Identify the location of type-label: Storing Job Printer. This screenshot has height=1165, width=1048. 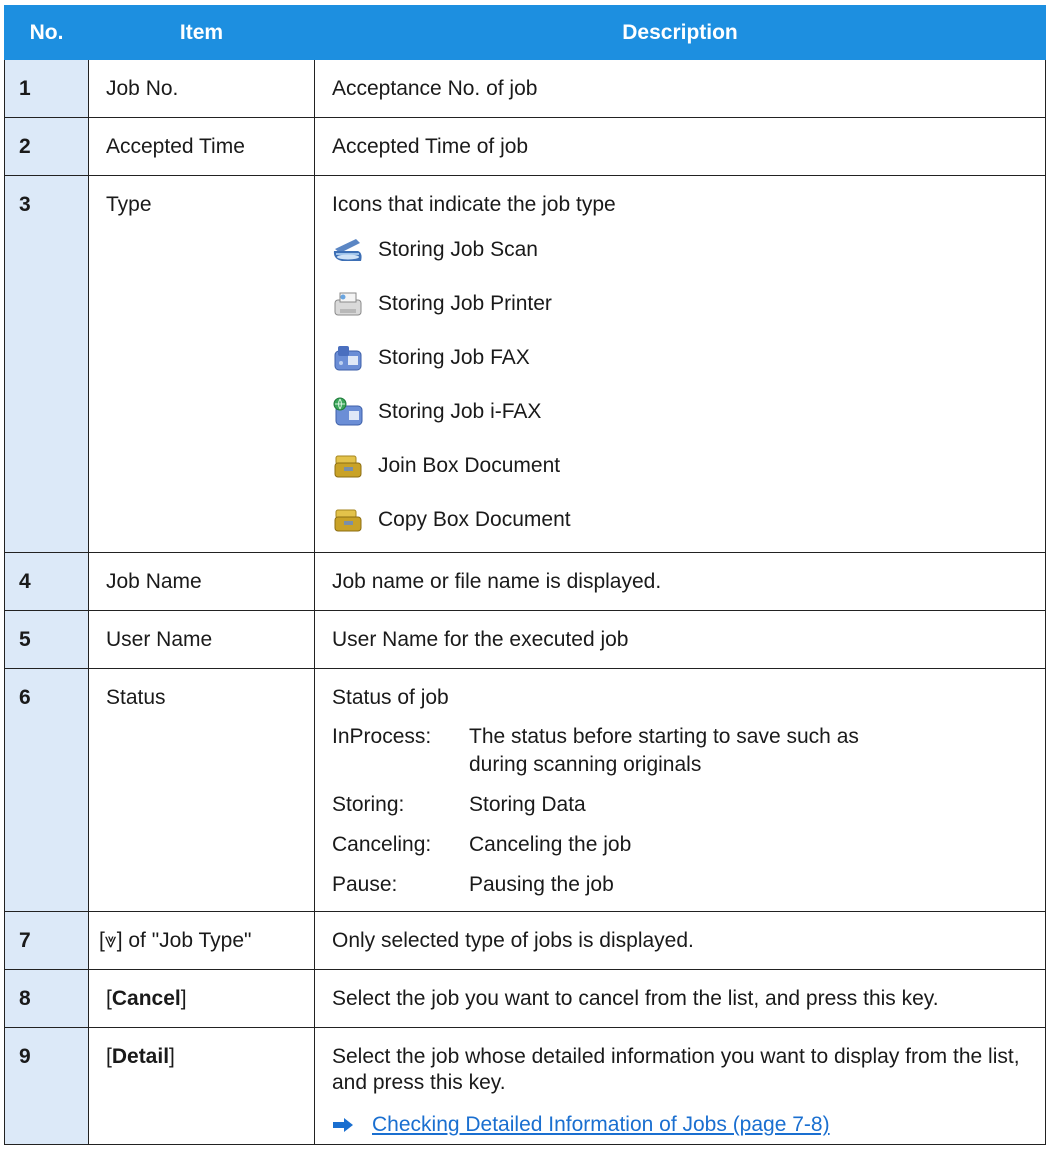
(465, 303).